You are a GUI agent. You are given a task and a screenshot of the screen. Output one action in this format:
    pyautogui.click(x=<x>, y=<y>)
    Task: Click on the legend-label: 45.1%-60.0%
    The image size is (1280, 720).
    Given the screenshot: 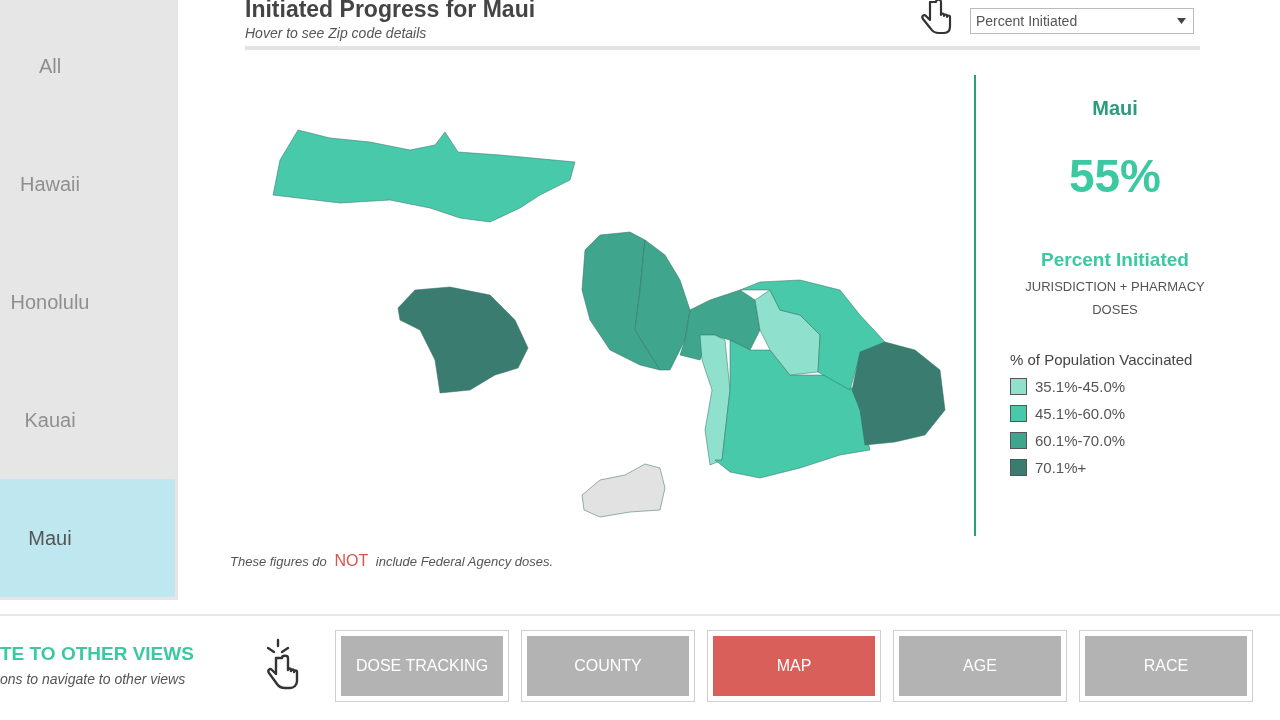 What is the action you would take?
    pyautogui.click(x=1080, y=413)
    